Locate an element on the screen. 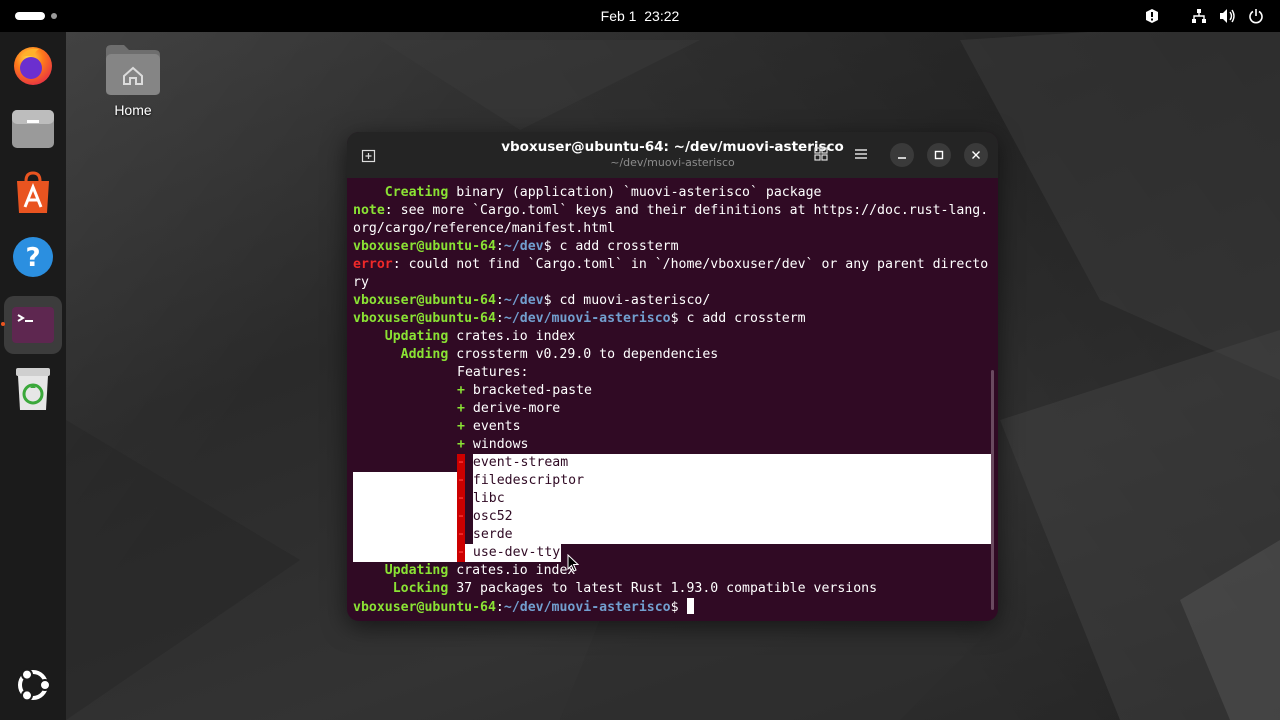  desktop-home: Home is located at coordinates (133, 80).